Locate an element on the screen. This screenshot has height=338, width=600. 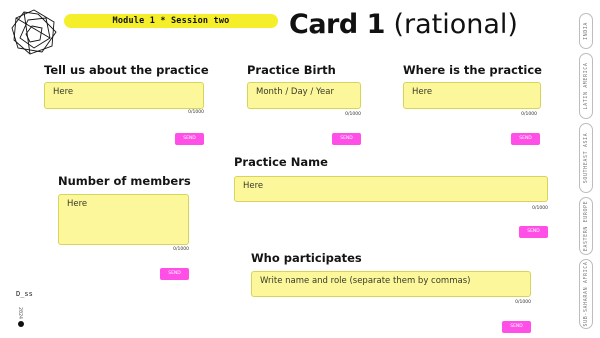
practice-birth-send-button: SEND is located at coordinates (346, 139).